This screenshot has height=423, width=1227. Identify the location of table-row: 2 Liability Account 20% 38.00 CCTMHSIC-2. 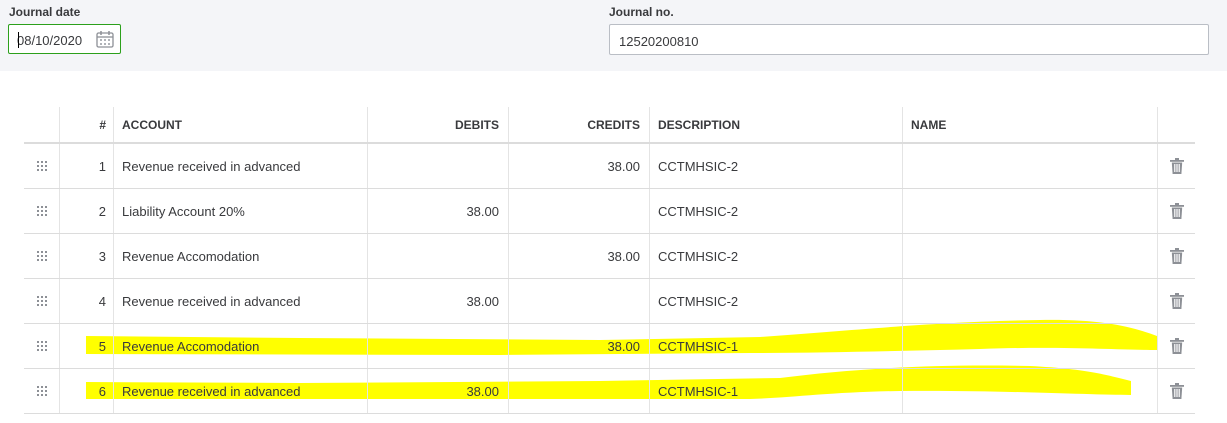
(609, 211).